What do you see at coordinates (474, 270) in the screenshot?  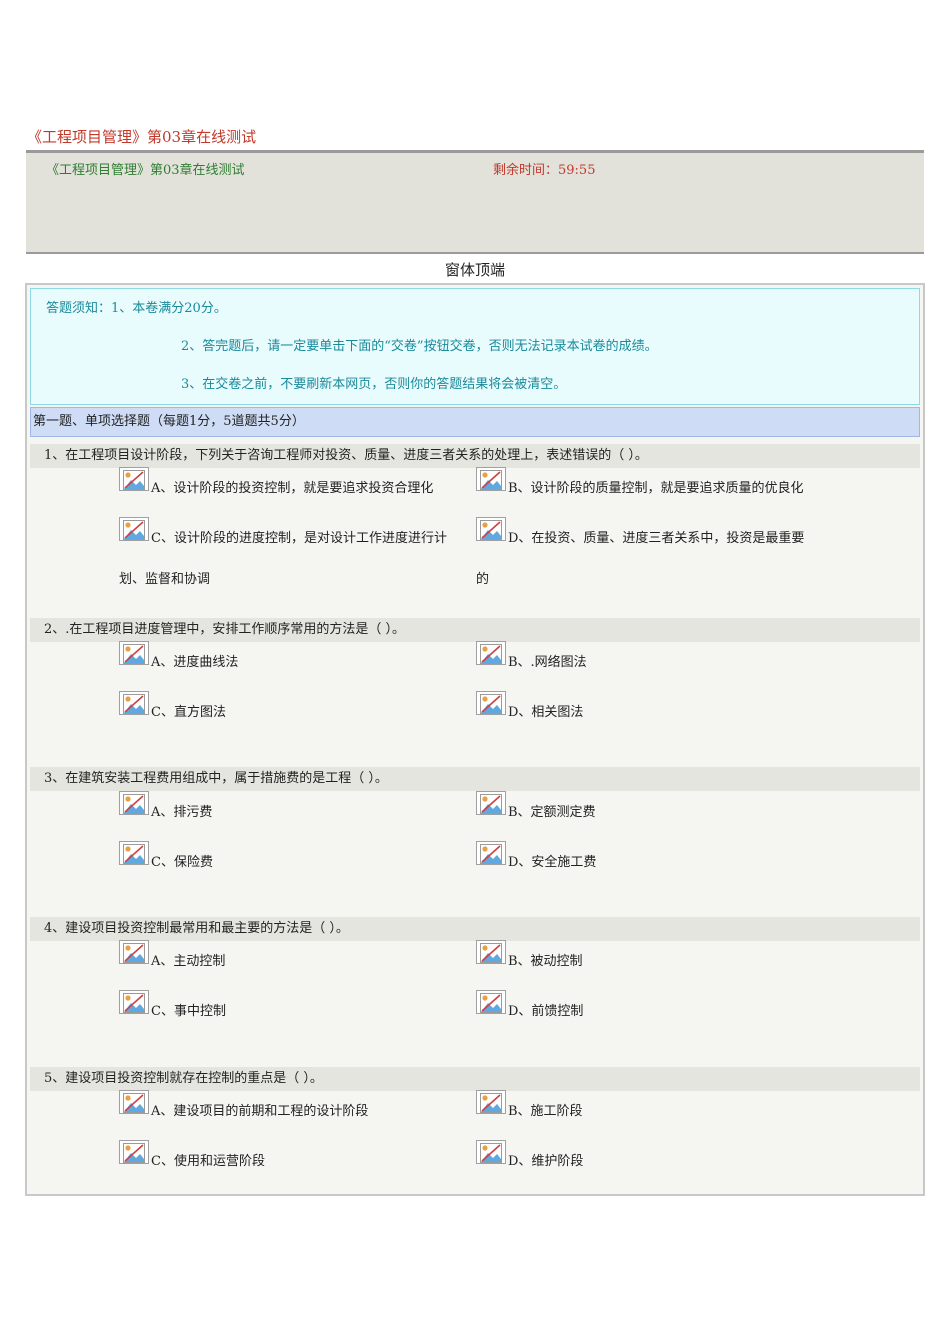 I see `form-top-label: 窗体顶端` at bounding box center [474, 270].